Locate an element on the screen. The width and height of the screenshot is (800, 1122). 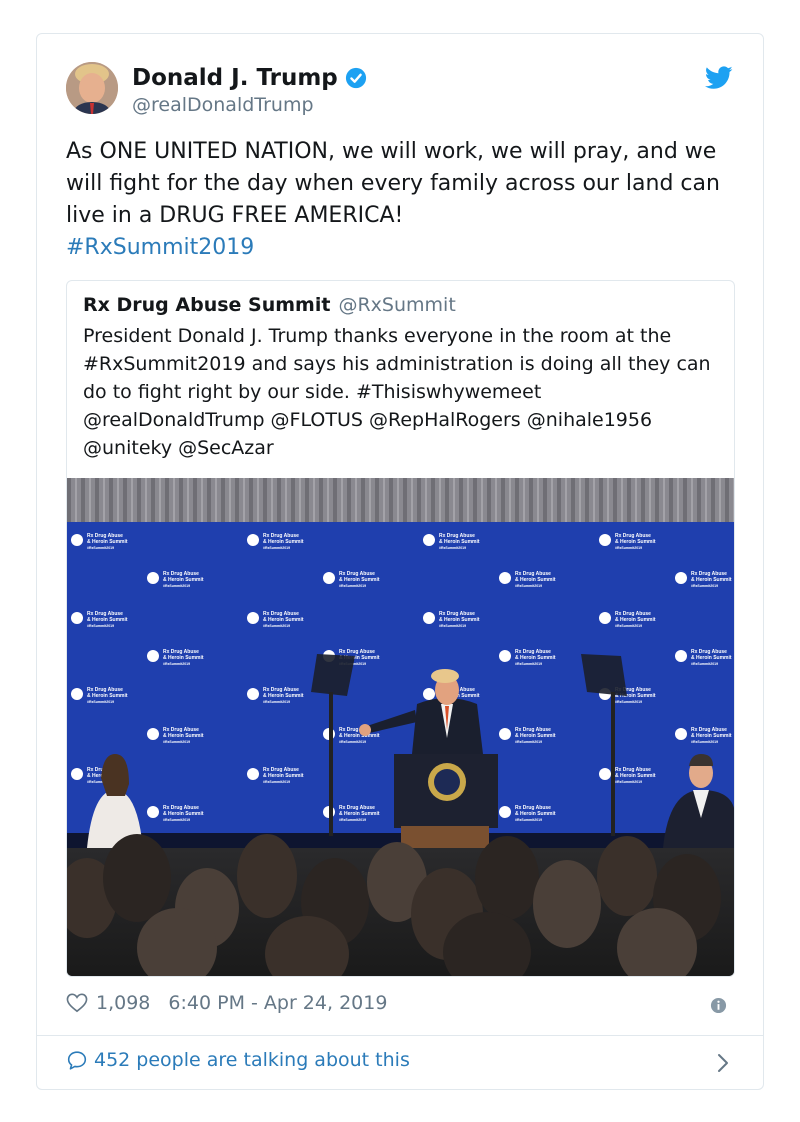
avatar is located at coordinates (92, 88).